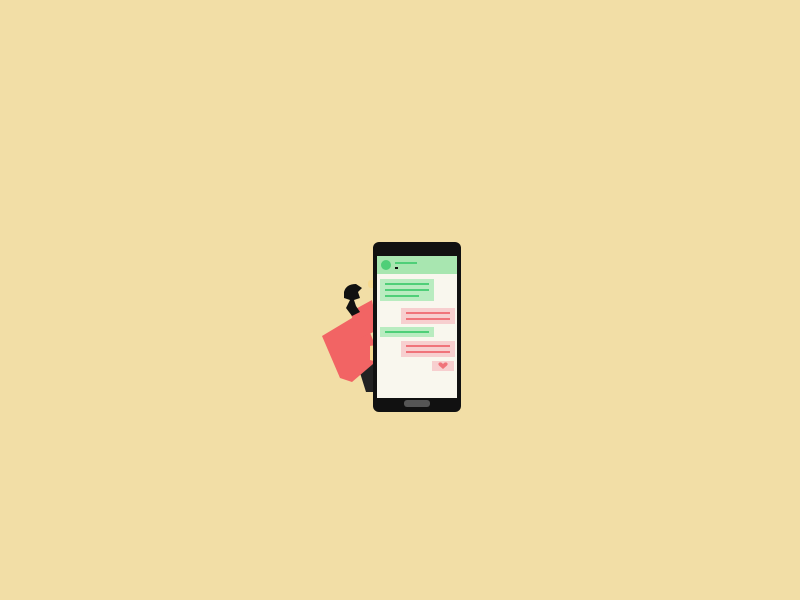 Image resolution: width=800 pixels, height=600 pixels. I want to click on status-dot, so click(396, 268).